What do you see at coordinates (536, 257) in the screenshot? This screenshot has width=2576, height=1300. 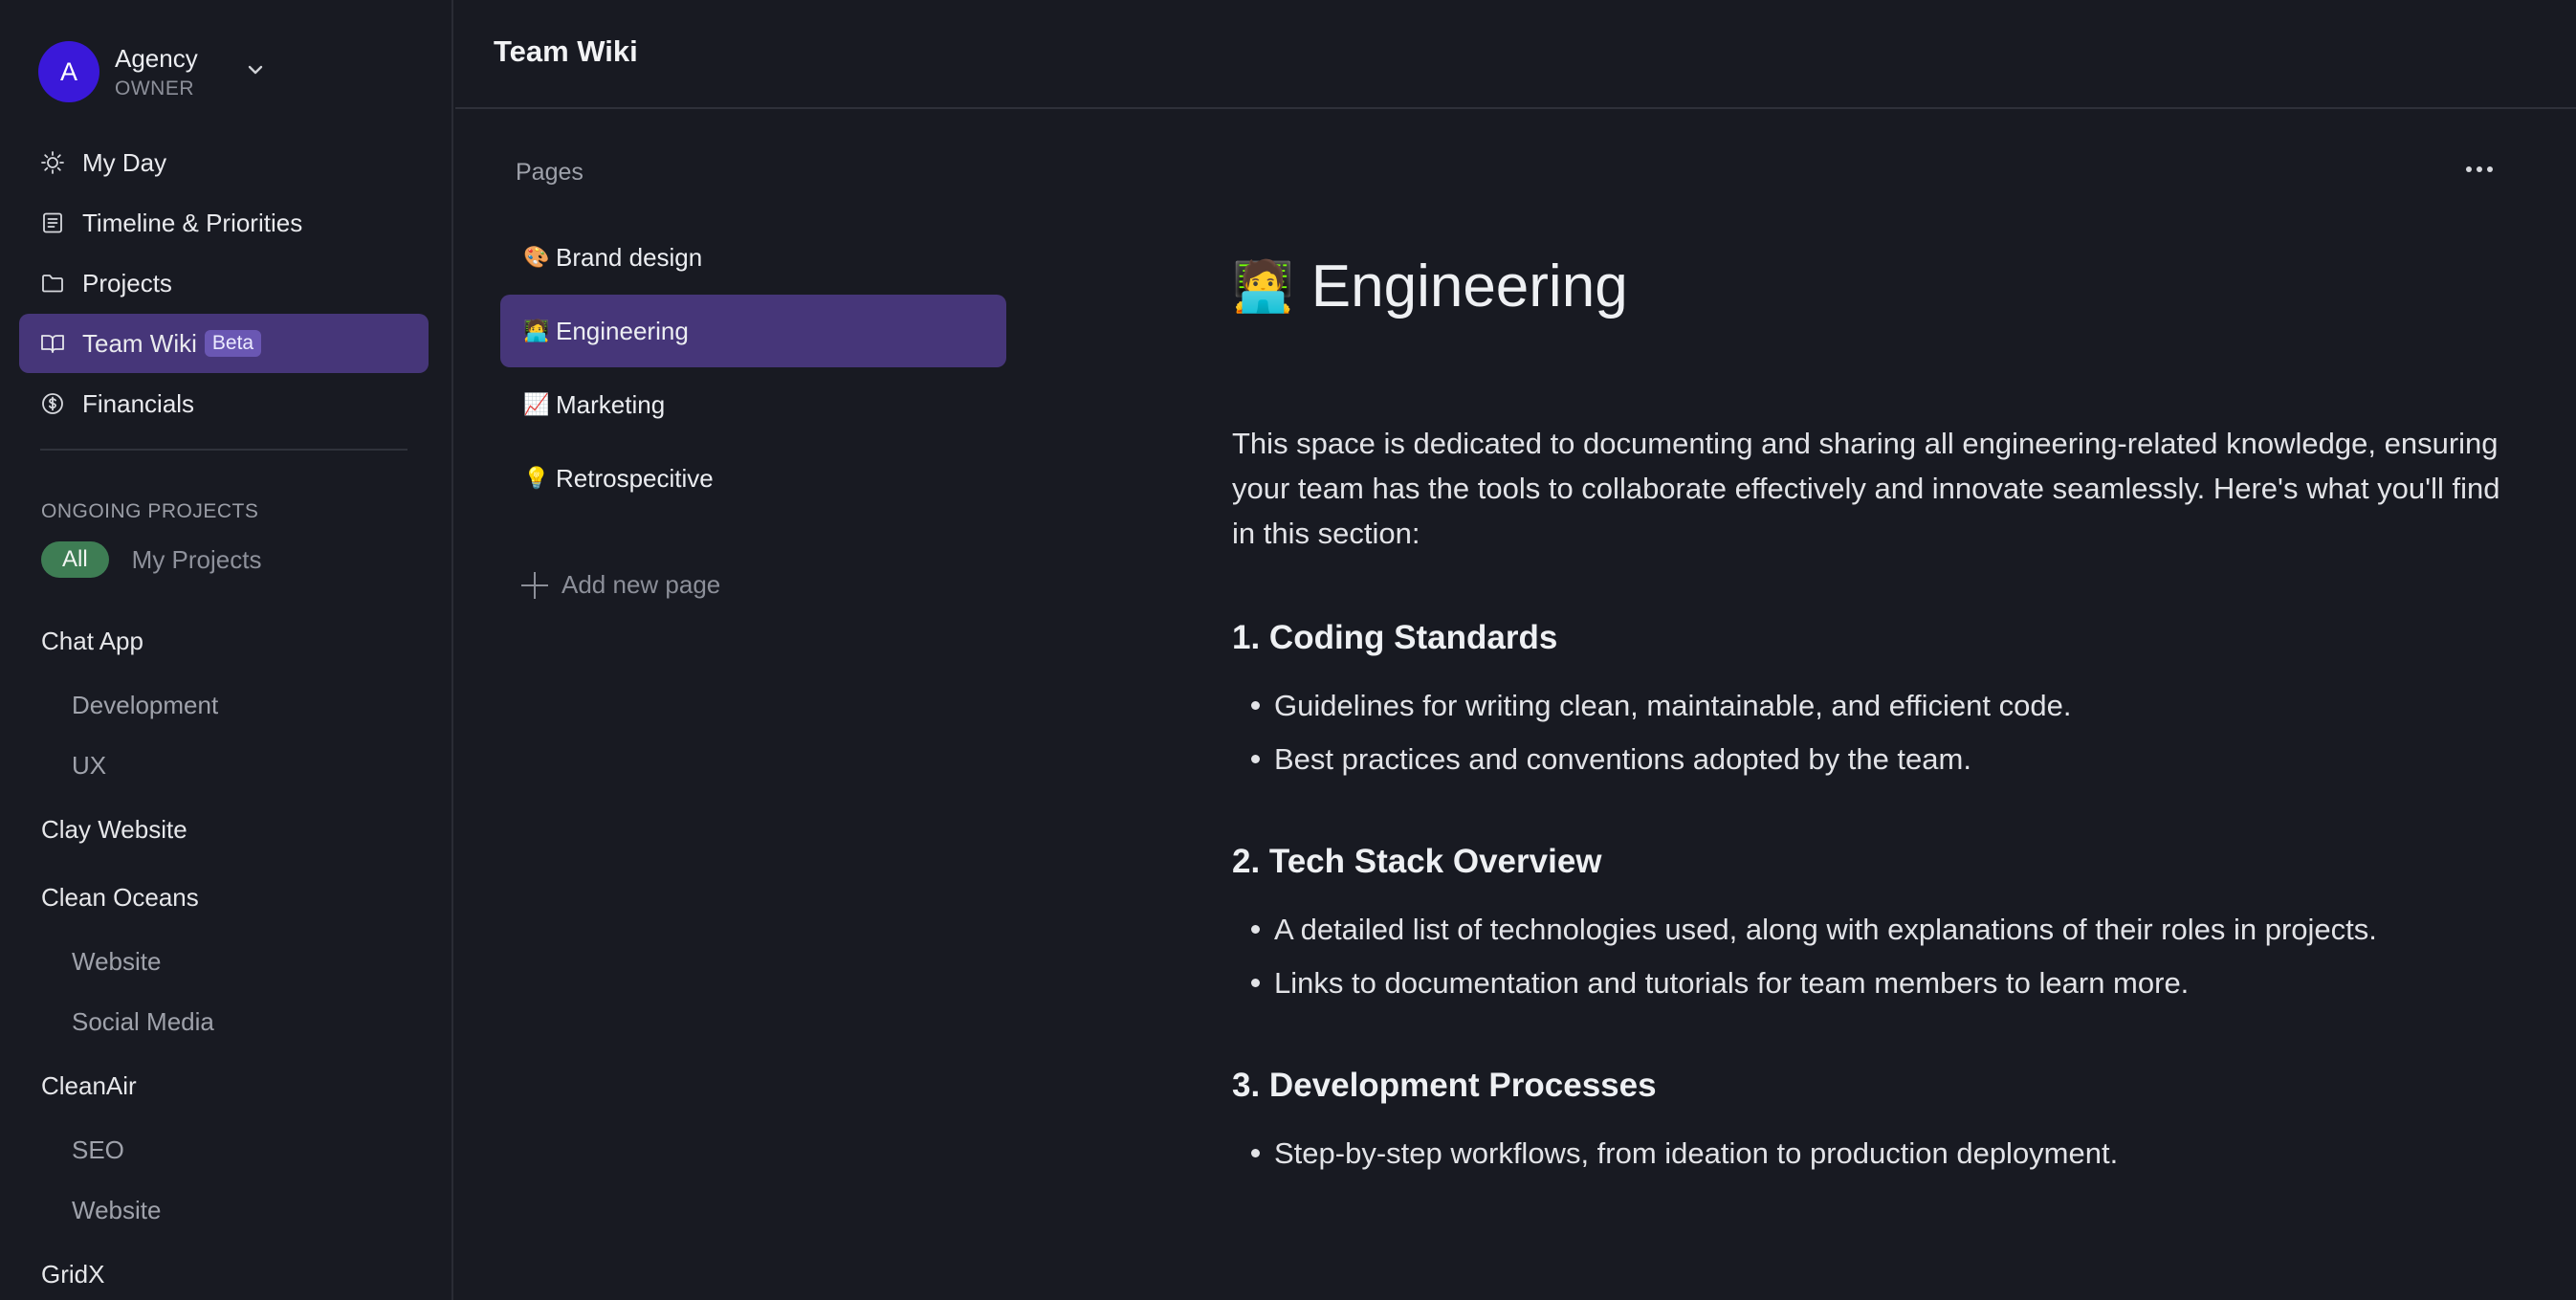 I see `palette-icon: 🎨` at bounding box center [536, 257].